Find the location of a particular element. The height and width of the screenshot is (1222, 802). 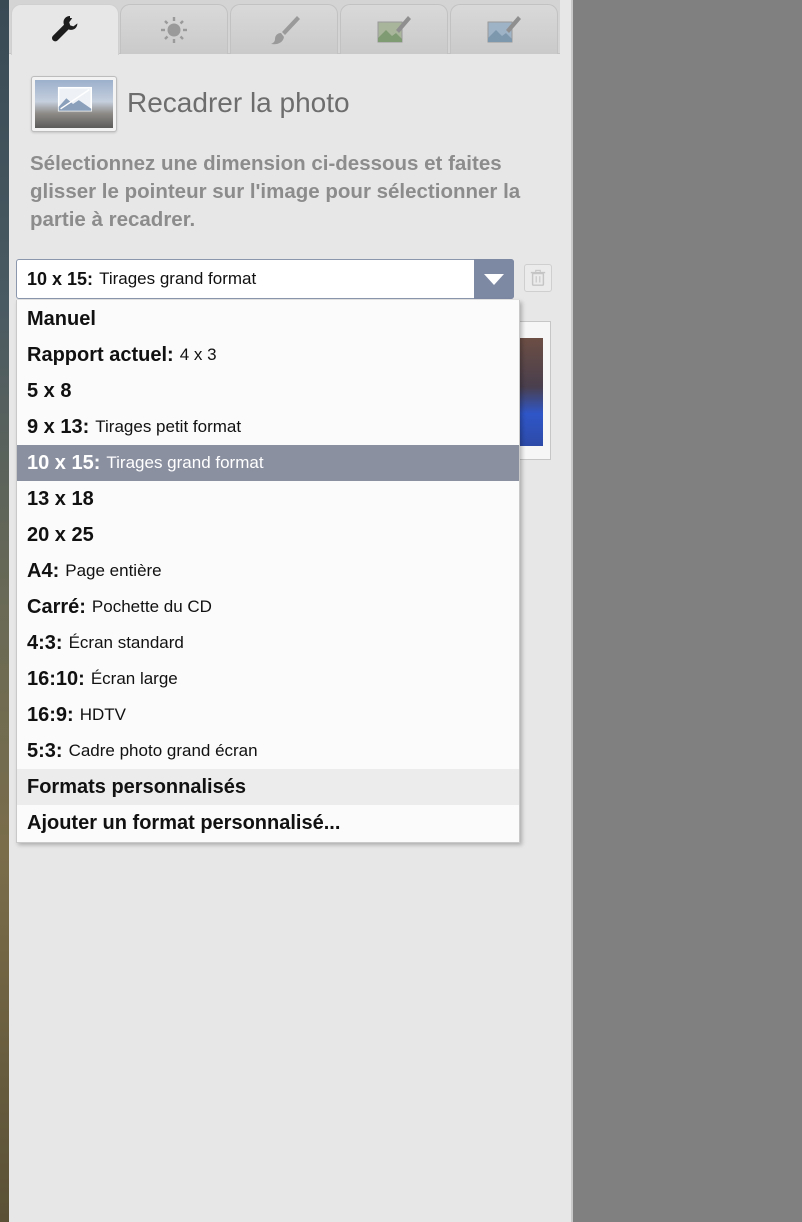

tab-adjust is located at coordinates (65, 29).